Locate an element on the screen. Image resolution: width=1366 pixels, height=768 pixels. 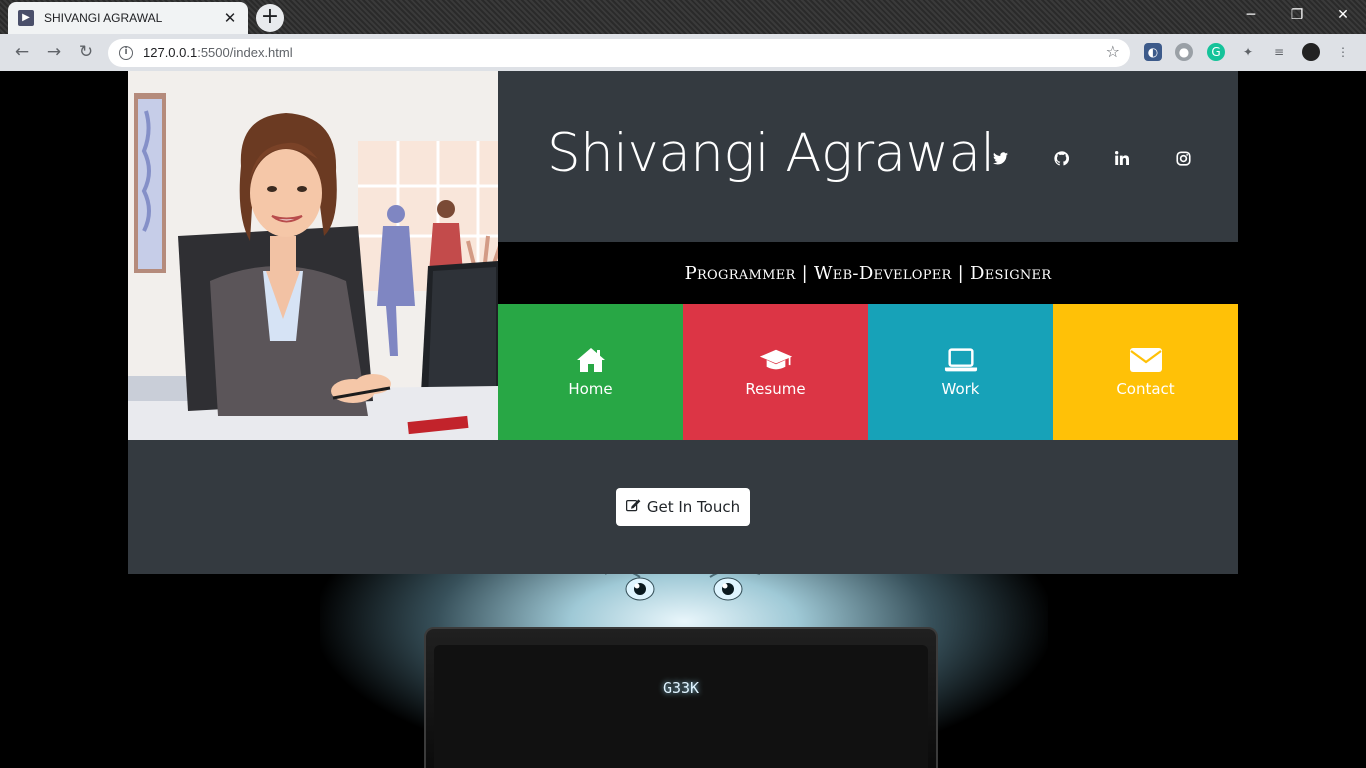
forward-icon: → is located at coordinates (54, 52).